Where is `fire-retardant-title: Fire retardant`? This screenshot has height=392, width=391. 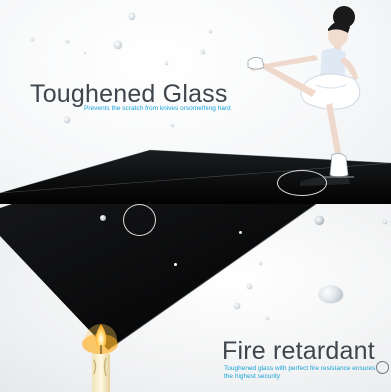 fire-retardant-title: Fire retardant is located at coordinates (298, 351).